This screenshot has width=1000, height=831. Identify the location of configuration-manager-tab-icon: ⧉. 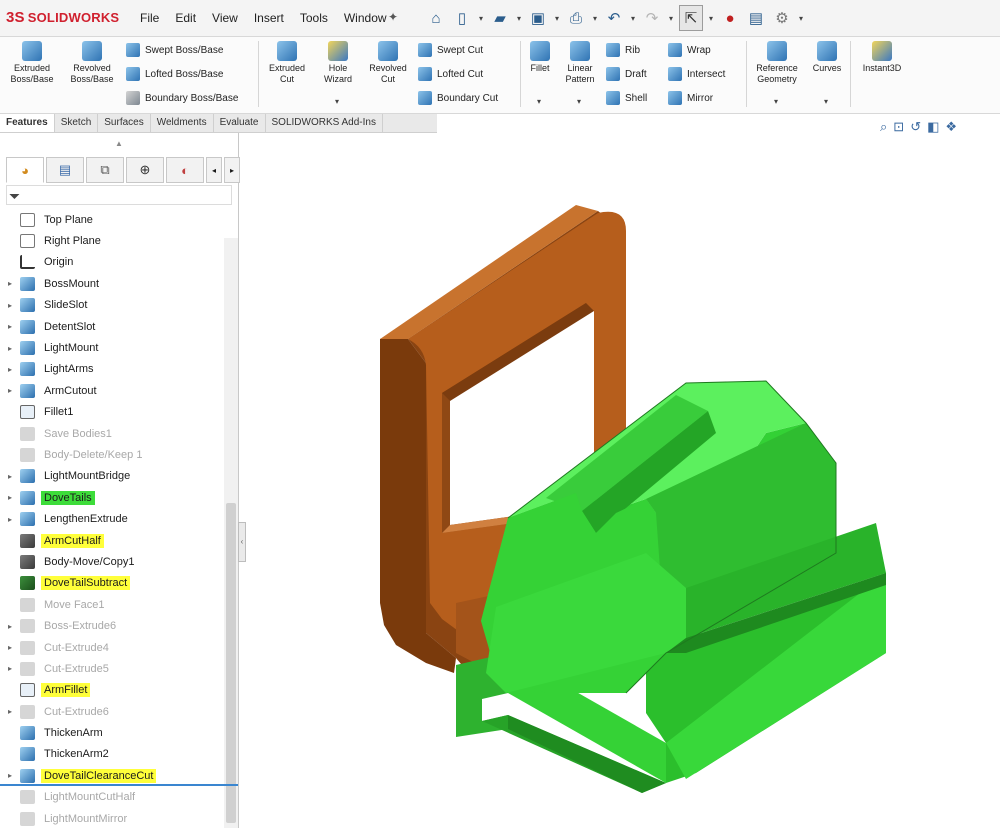
(105, 170).